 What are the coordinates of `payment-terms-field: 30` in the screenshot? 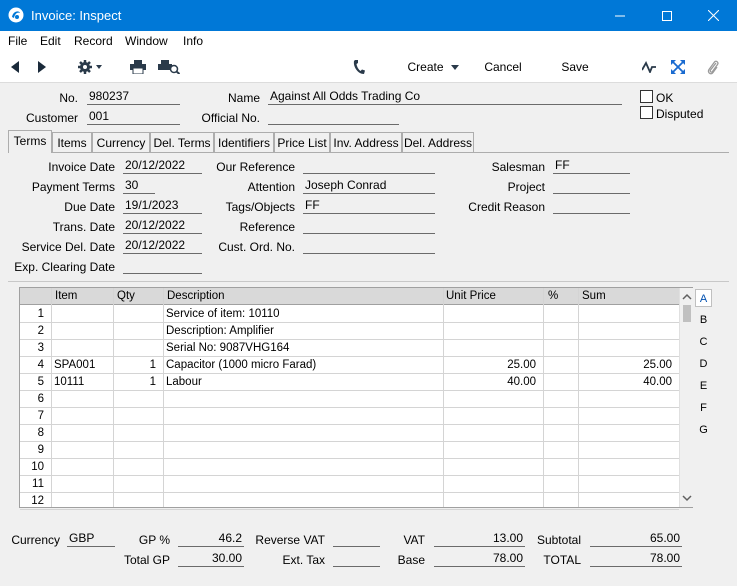 It's located at (139, 186).